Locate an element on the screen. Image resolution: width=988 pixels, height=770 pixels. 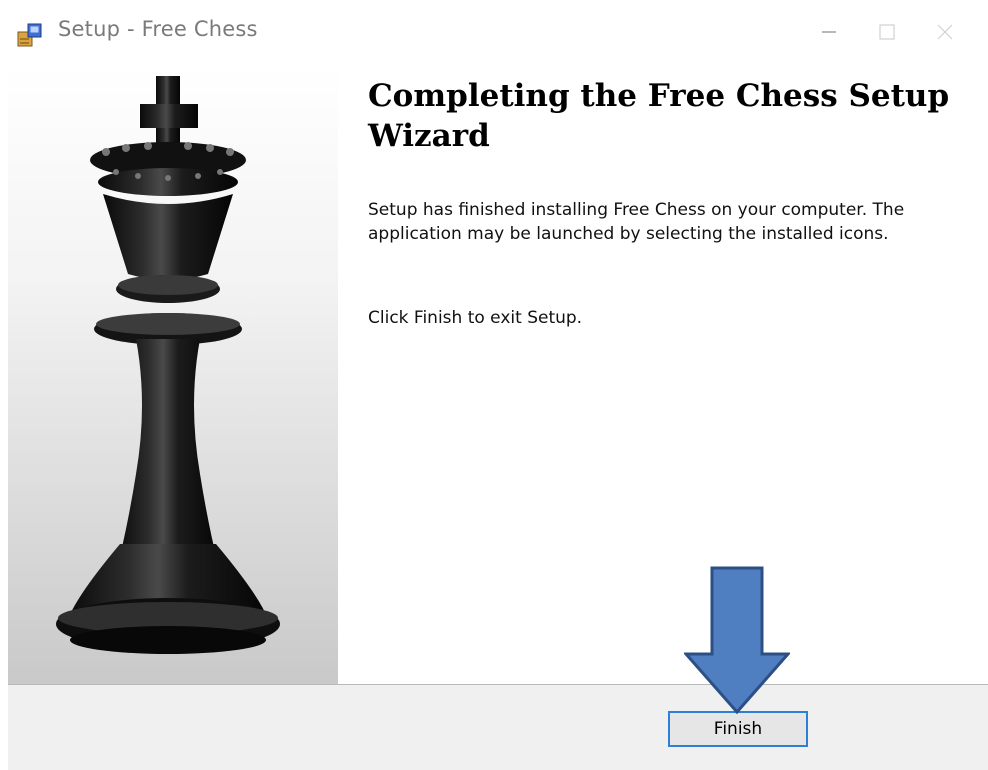
page-heading: Completing the Free Chess Setup Wizard is located at coordinates (659, 116).